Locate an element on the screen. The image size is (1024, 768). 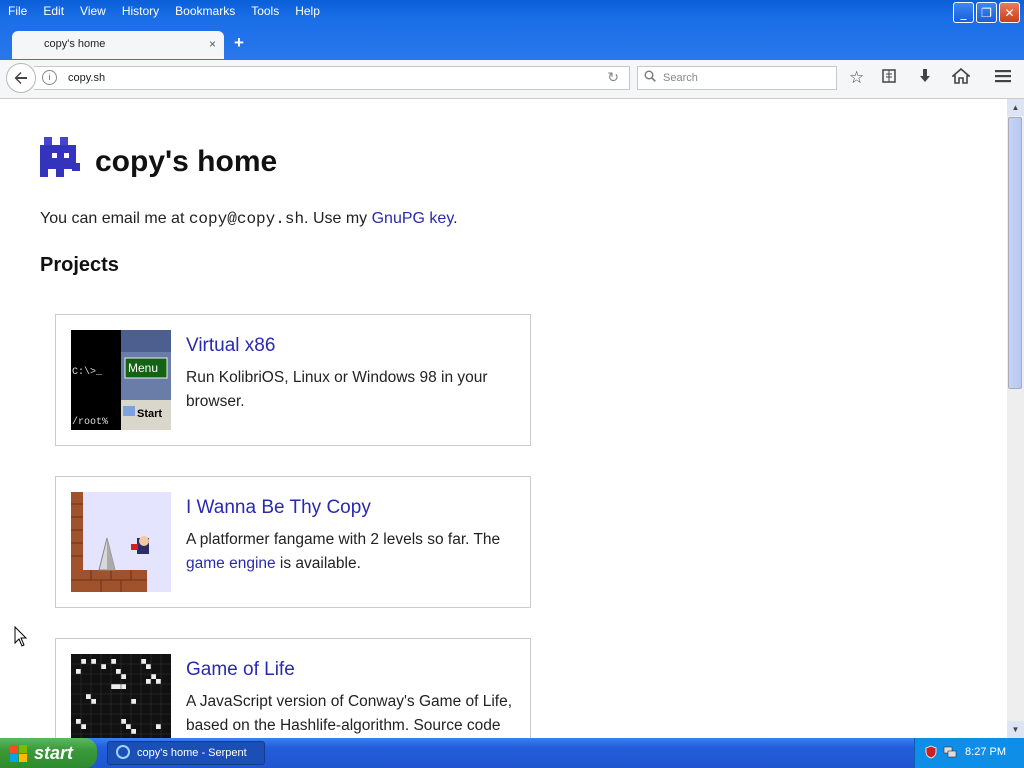
tab-title: copy's home is located at coordinates (75, 44).